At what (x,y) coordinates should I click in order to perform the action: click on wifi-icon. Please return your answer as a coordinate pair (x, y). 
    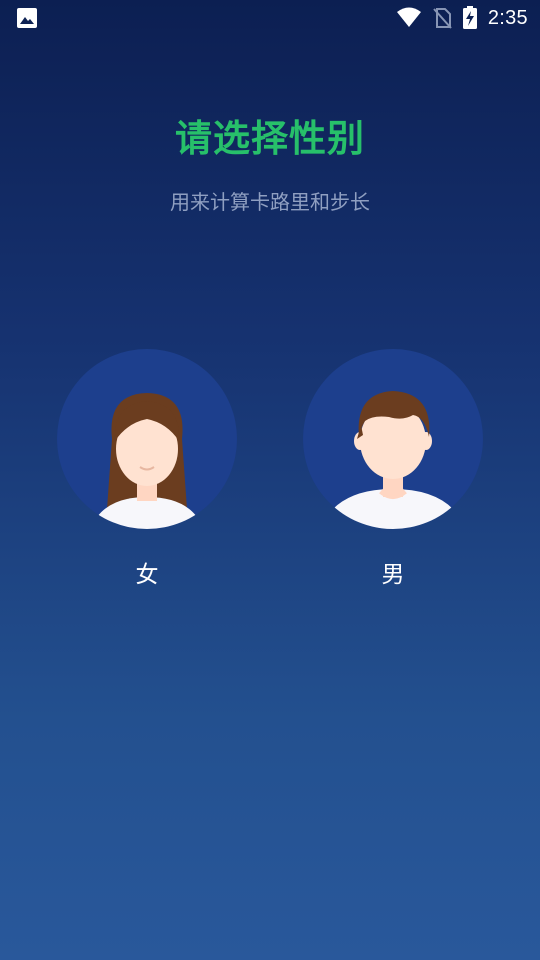
    Looking at the image, I should click on (409, 18).